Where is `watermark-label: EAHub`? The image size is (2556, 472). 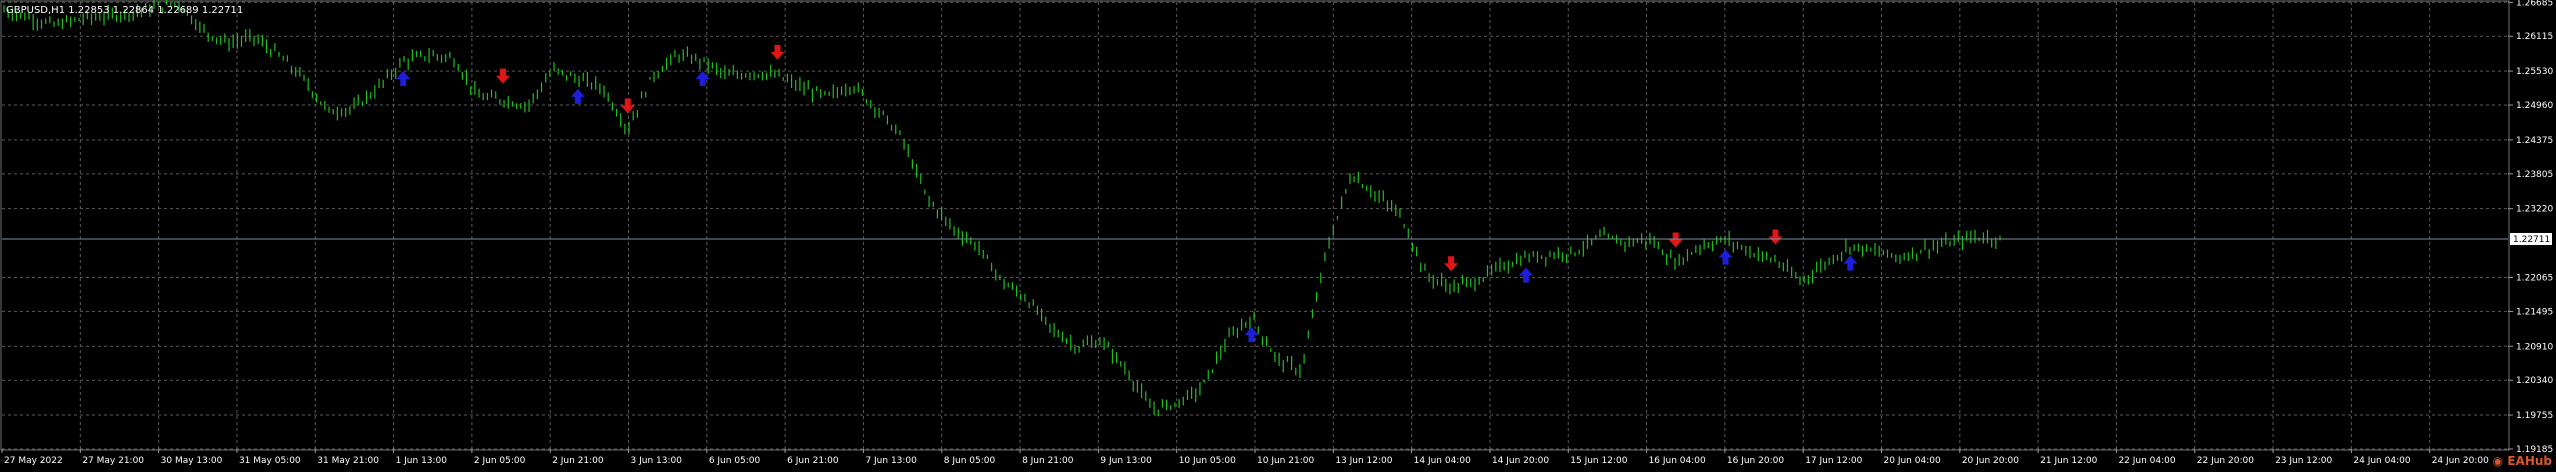
watermark-label: EAHub is located at coordinates (2529, 461).